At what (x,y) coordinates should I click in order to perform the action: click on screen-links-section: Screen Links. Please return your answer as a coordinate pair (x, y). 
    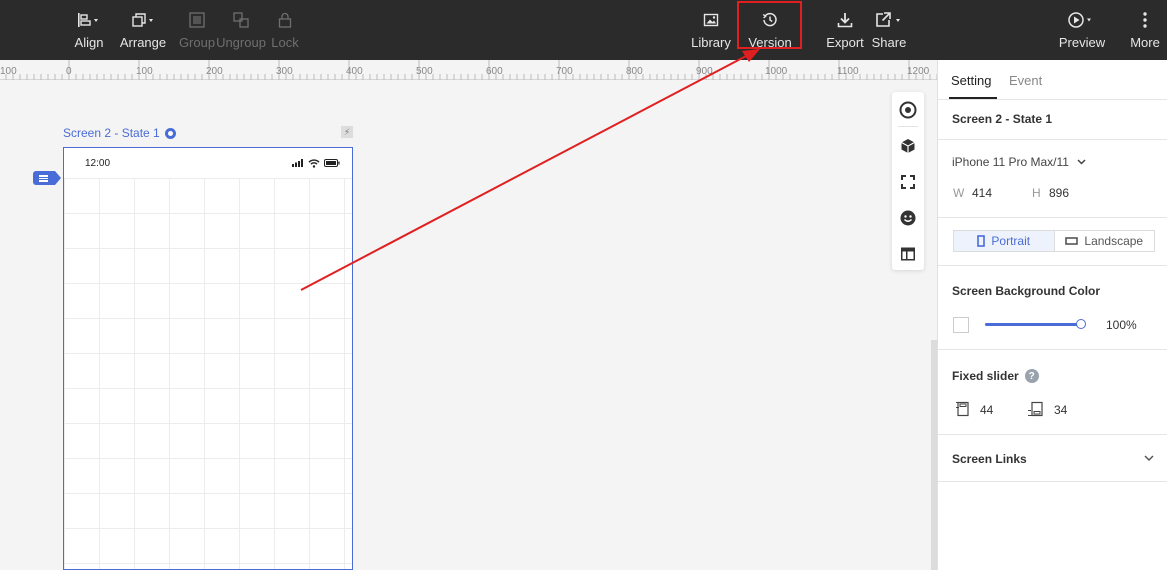
    Looking at the image, I should click on (1052, 458).